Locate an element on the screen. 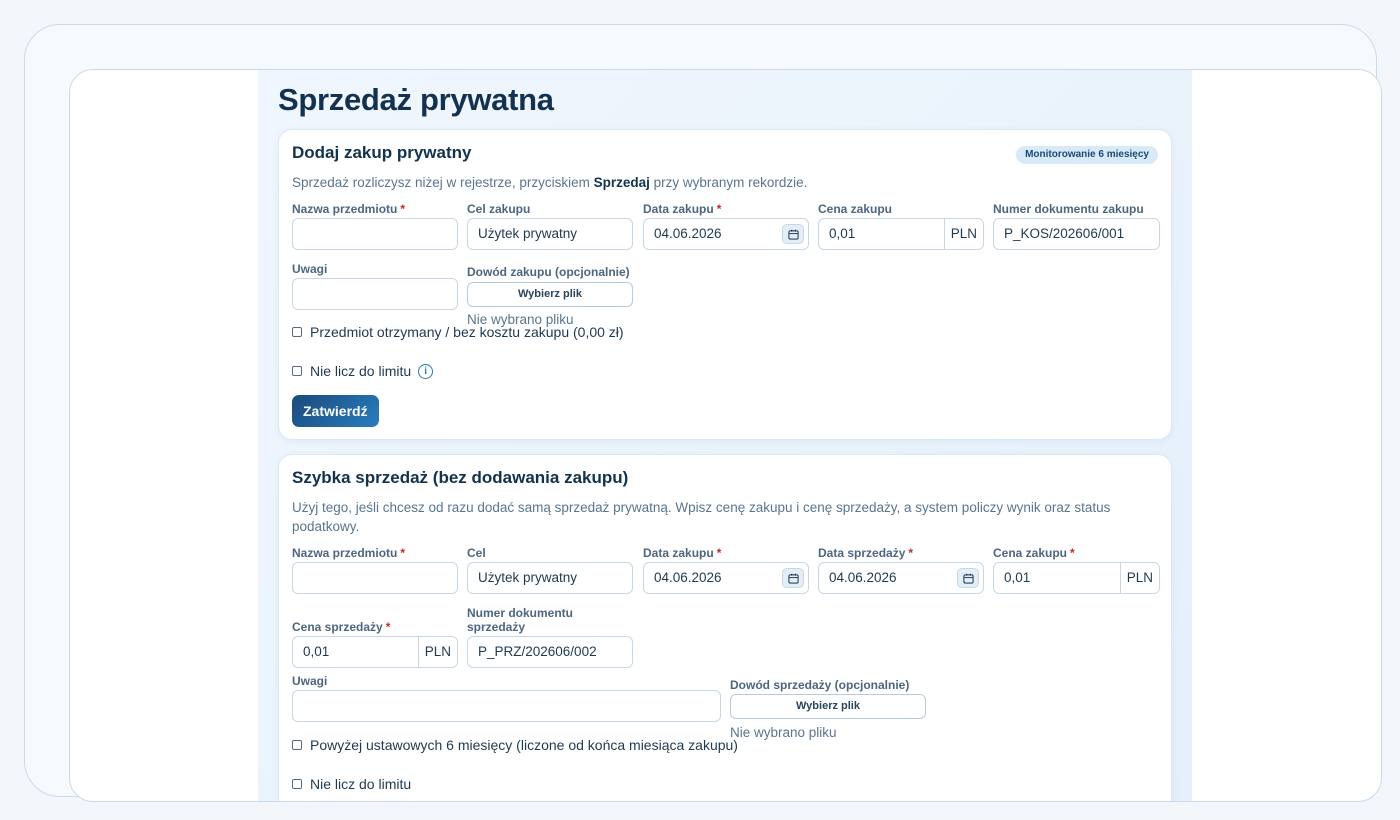 The height and width of the screenshot is (820, 1400). quick-sale-title: Szybka sprzedaż (bez dodawania zakupu) is located at coordinates (460, 477).